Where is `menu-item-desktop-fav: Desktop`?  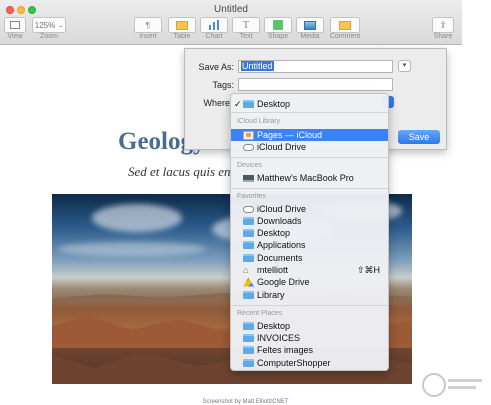 menu-item-desktop-fav: Desktop is located at coordinates (309, 233).